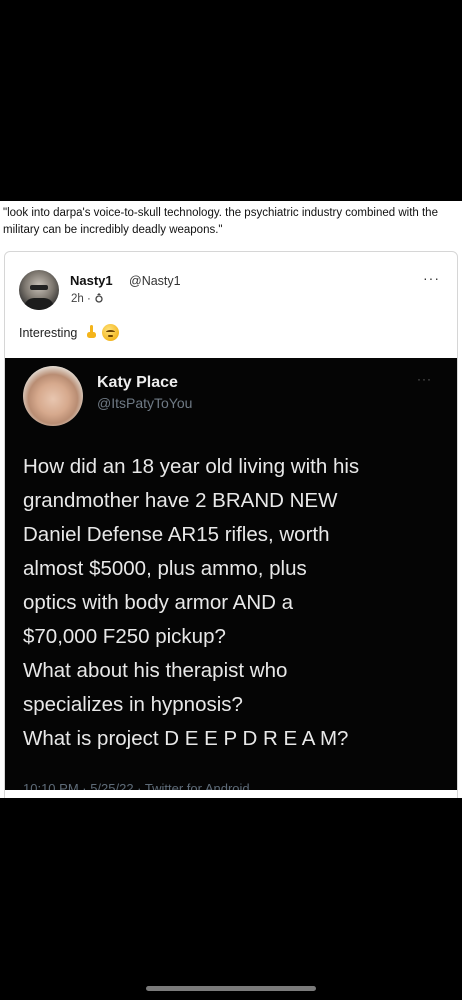 The width and height of the screenshot is (462, 1000). I want to click on post-text-label: Interesting, so click(48, 333).